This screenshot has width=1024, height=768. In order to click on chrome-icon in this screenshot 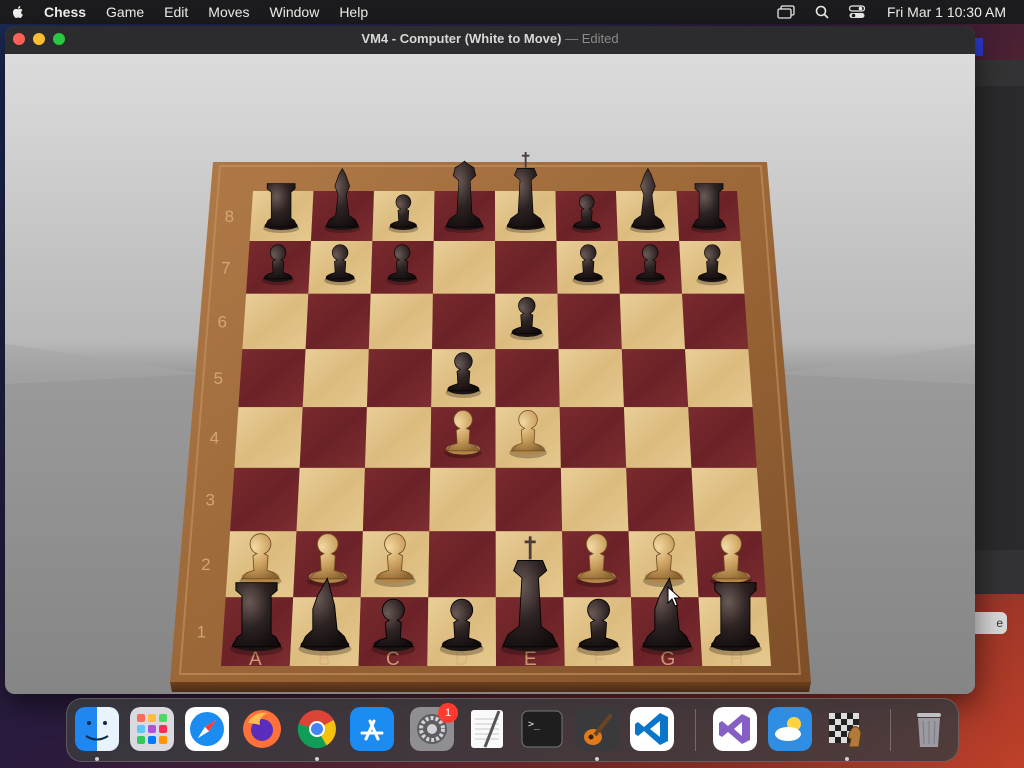, I will do `click(317, 729)`.